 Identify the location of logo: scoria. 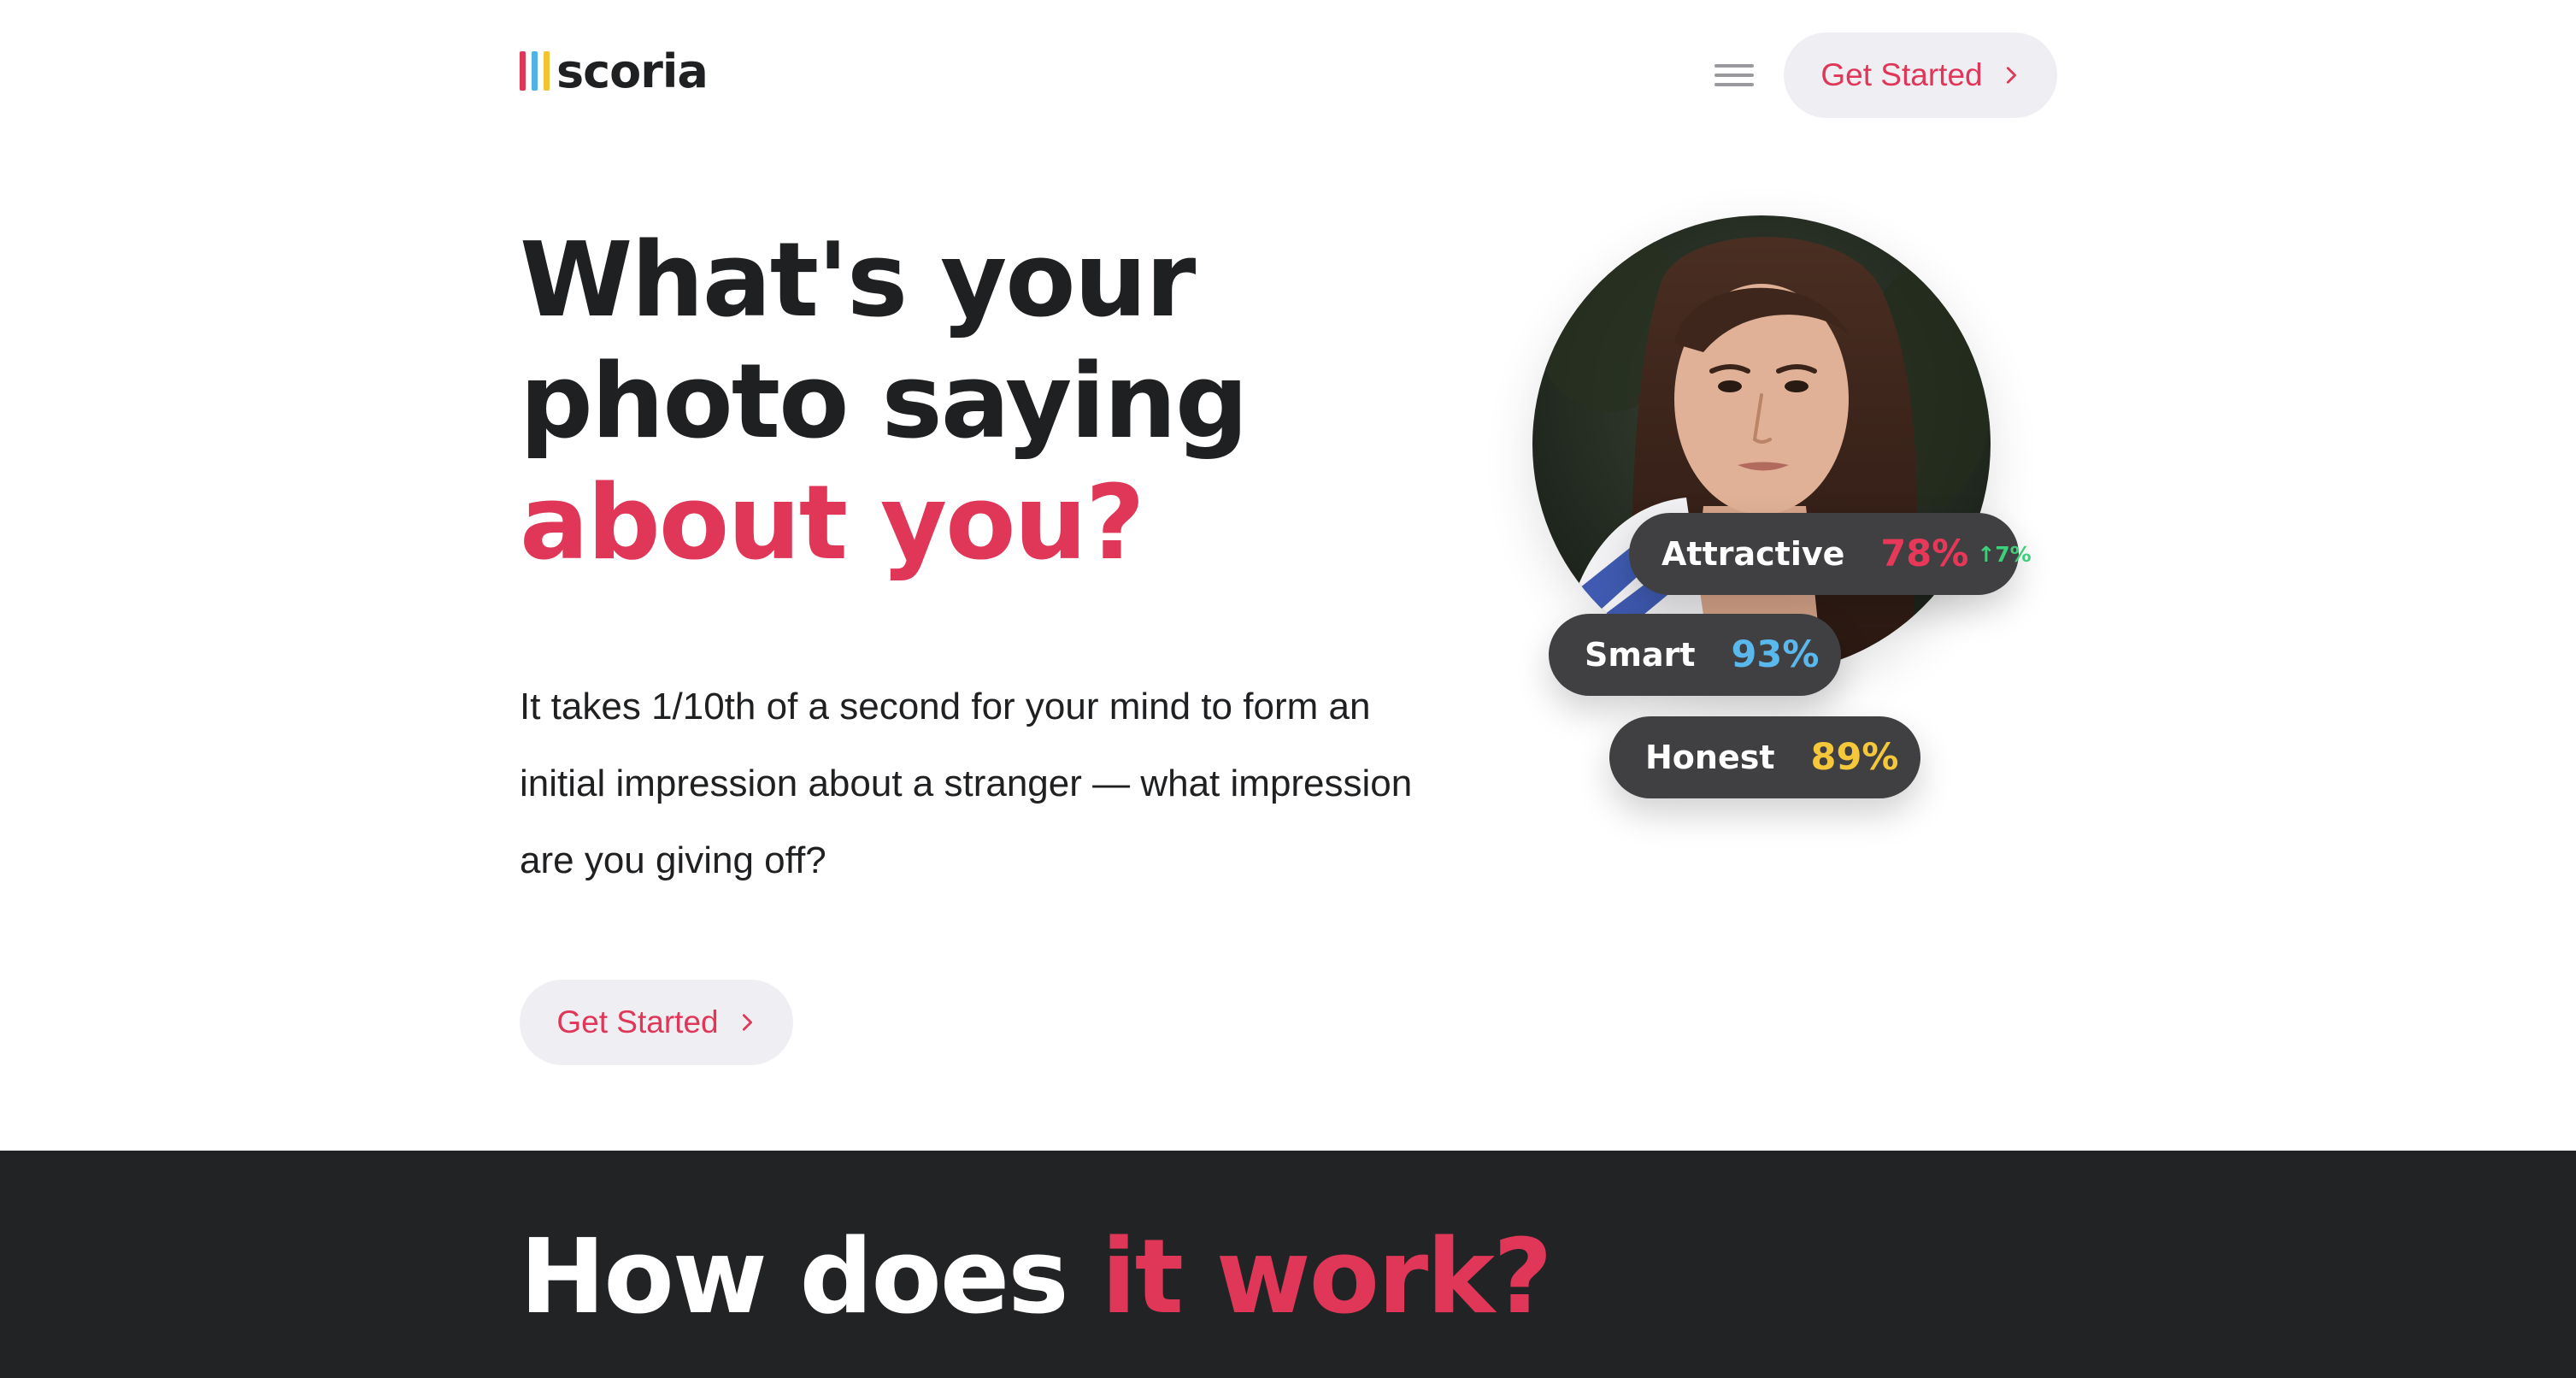
(614, 71).